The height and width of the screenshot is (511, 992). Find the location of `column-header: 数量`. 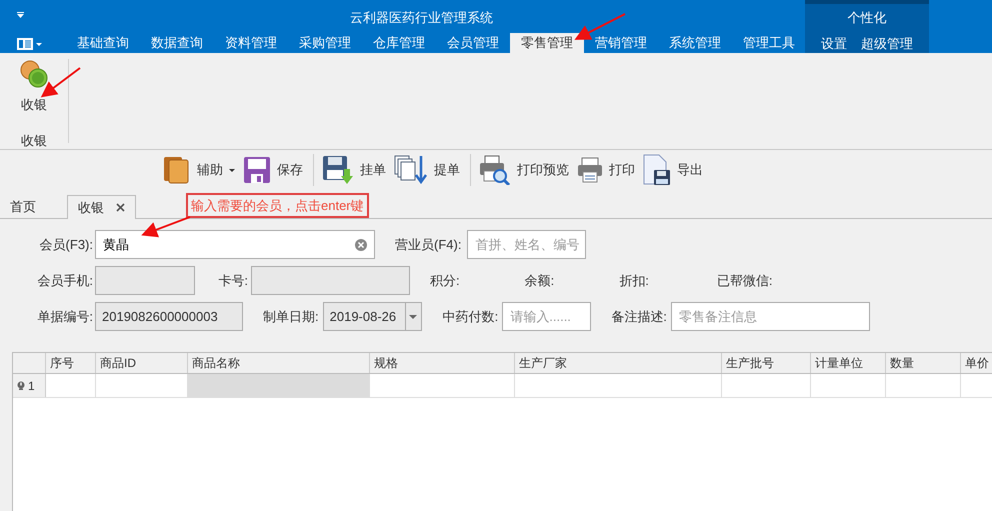

column-header: 数量 is located at coordinates (923, 363).